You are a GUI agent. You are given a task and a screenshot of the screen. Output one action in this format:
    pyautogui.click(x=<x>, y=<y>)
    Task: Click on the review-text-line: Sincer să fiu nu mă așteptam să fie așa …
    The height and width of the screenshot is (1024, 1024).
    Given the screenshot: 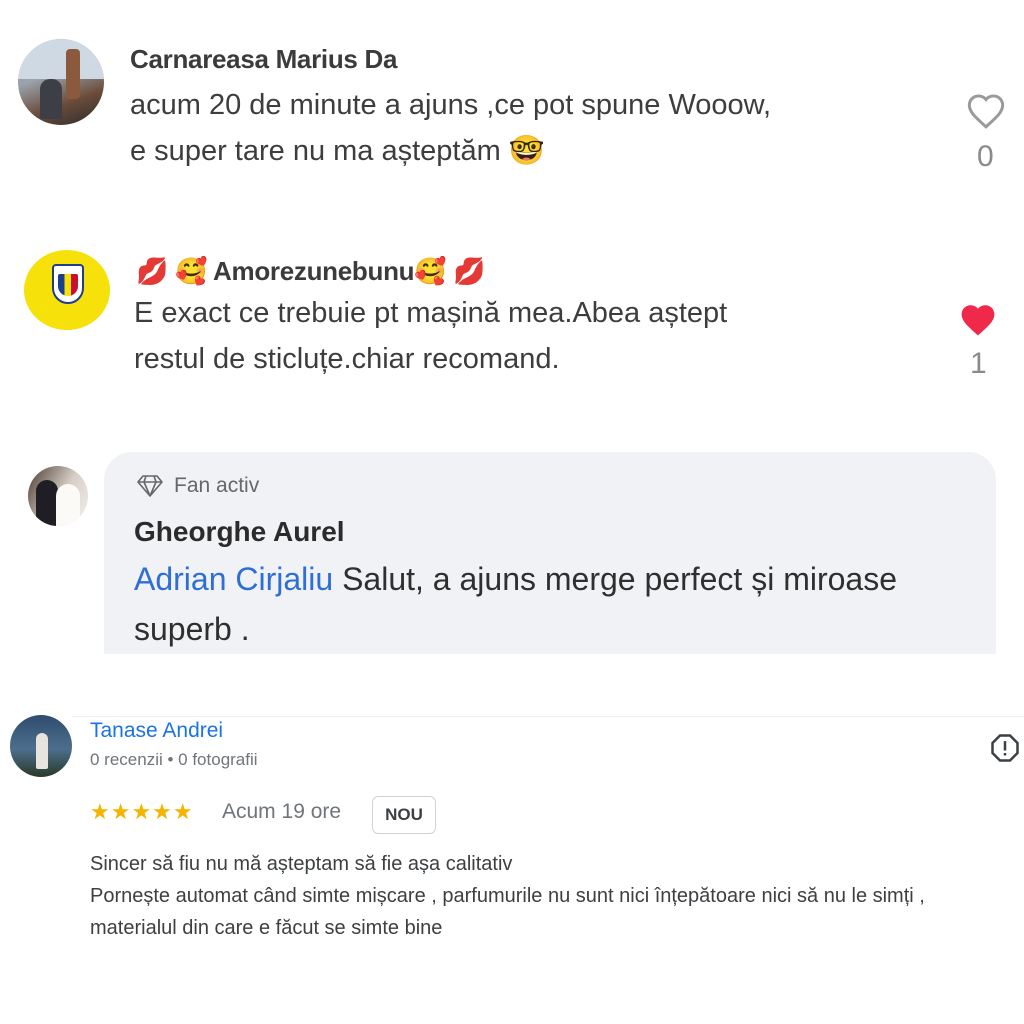 What is the action you would take?
    pyautogui.click(x=301, y=864)
    